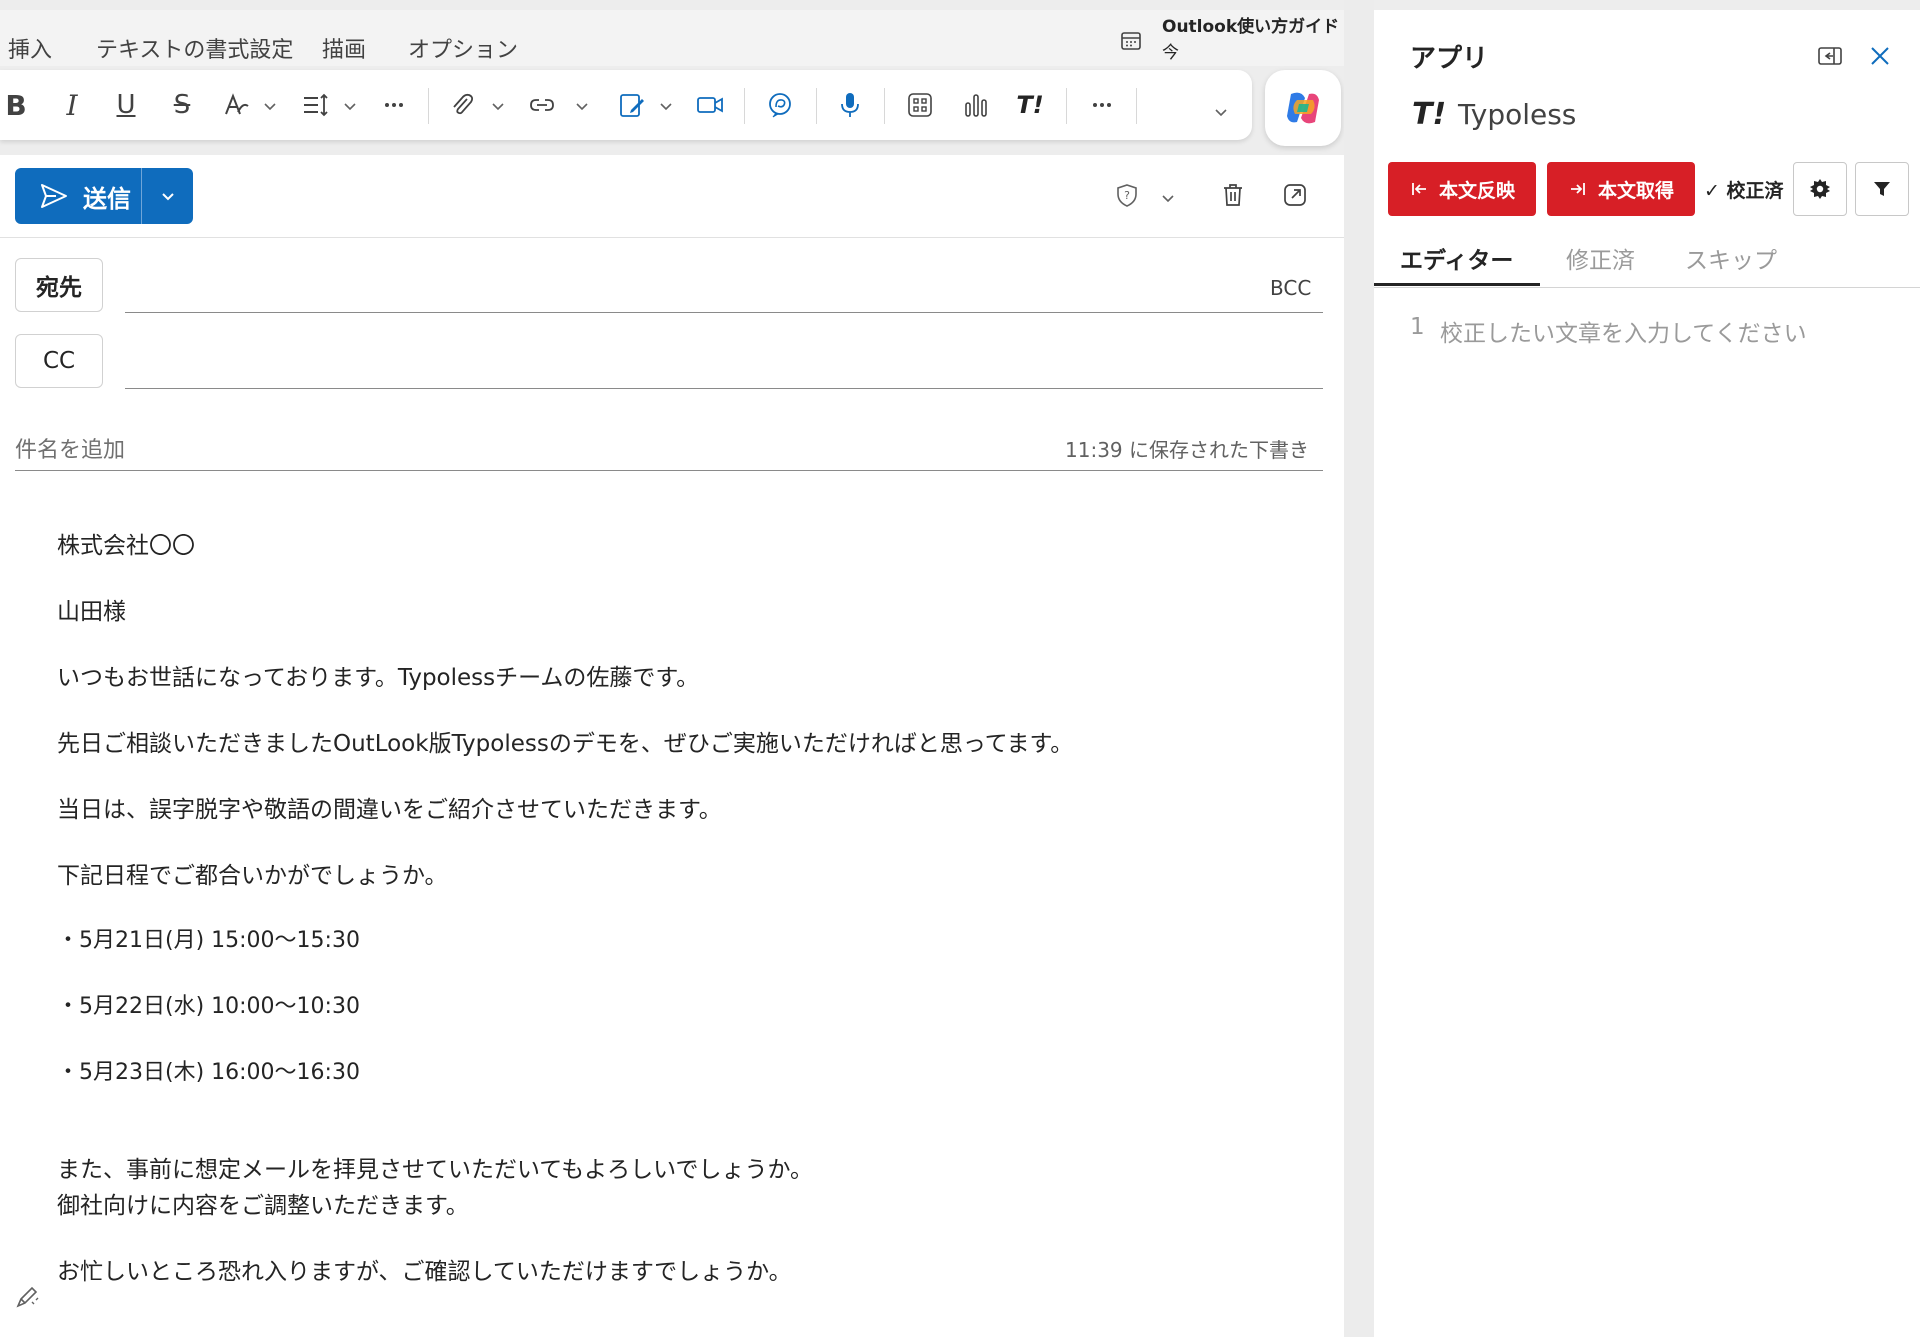  I want to click on signature-button, so click(632, 105).